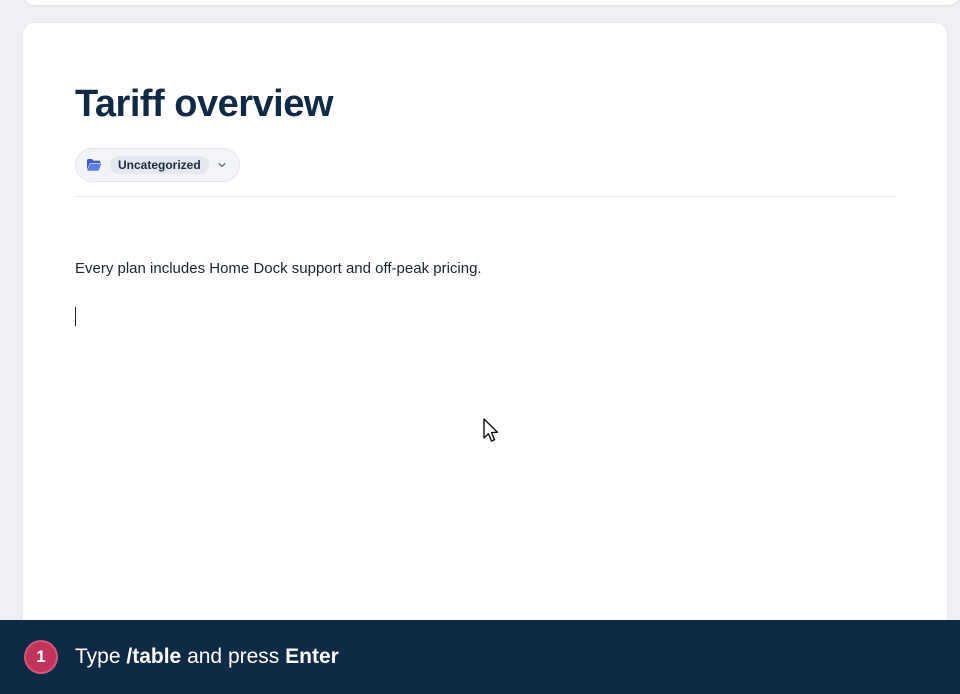  Describe the element at coordinates (491, 430) in the screenshot. I see `mouse-pointer-icon` at that location.